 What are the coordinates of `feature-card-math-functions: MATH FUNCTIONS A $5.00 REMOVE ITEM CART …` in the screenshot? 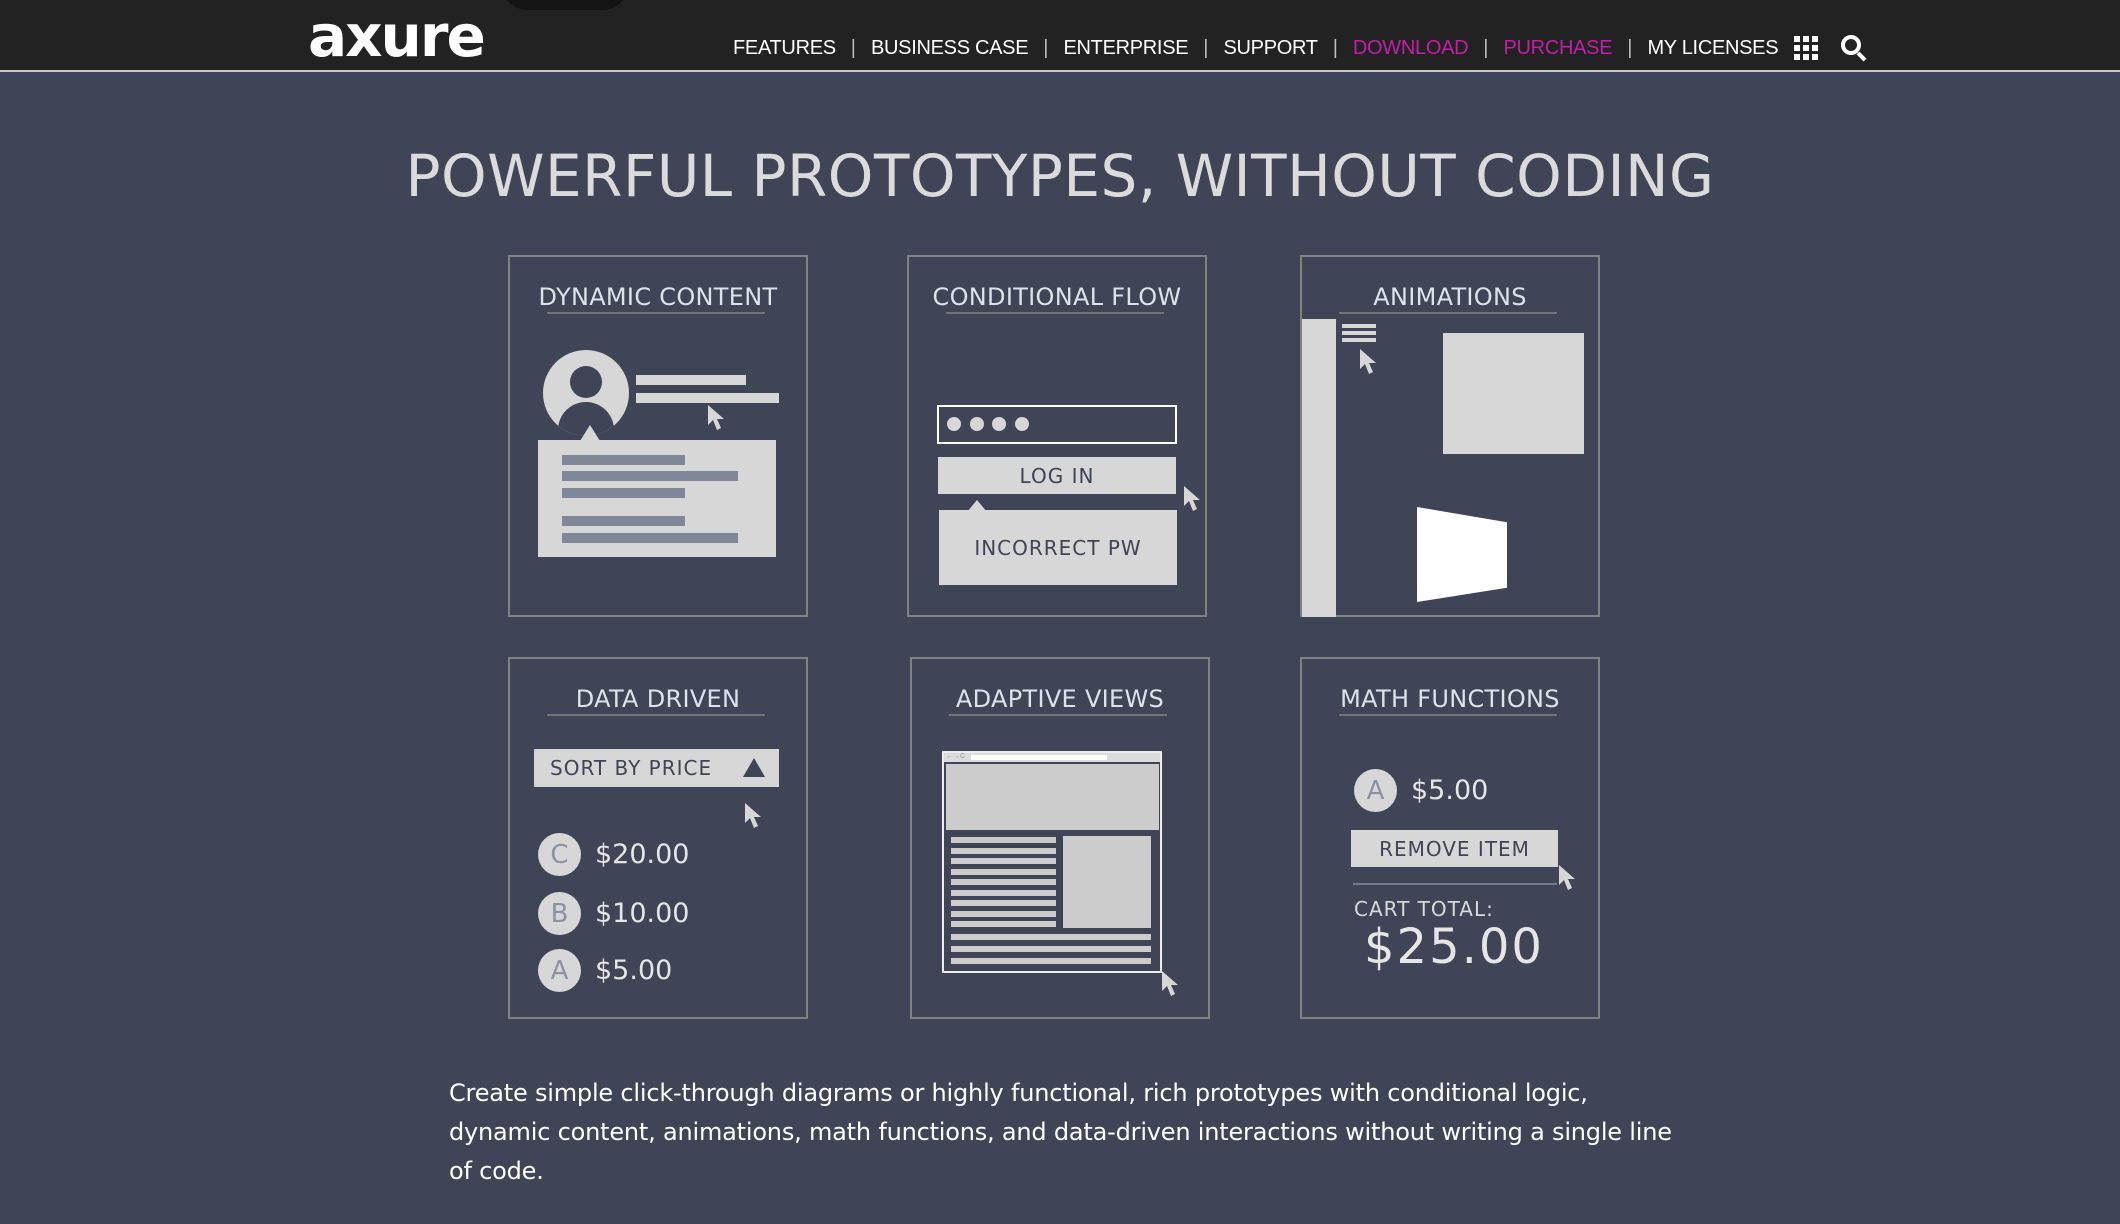 It's located at (1450, 838).